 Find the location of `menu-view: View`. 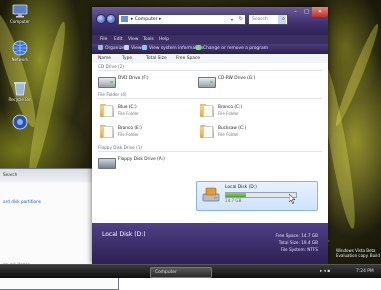

menu-view: View is located at coordinates (133, 39).